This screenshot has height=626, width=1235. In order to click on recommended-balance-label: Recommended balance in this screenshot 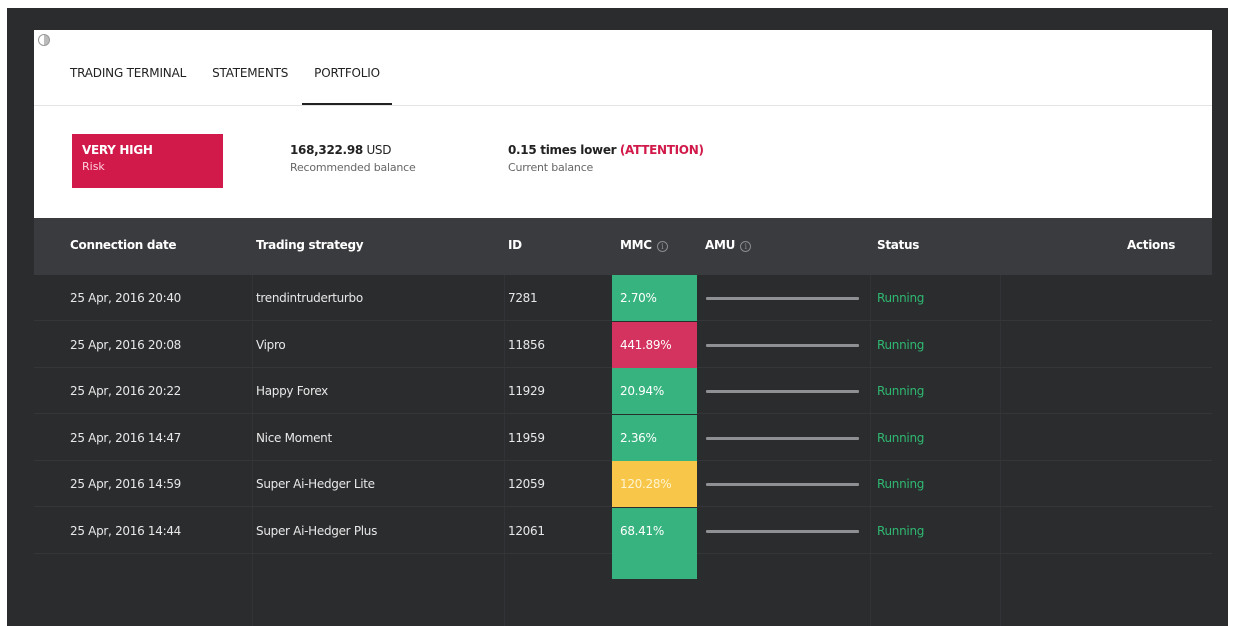, I will do `click(353, 167)`.